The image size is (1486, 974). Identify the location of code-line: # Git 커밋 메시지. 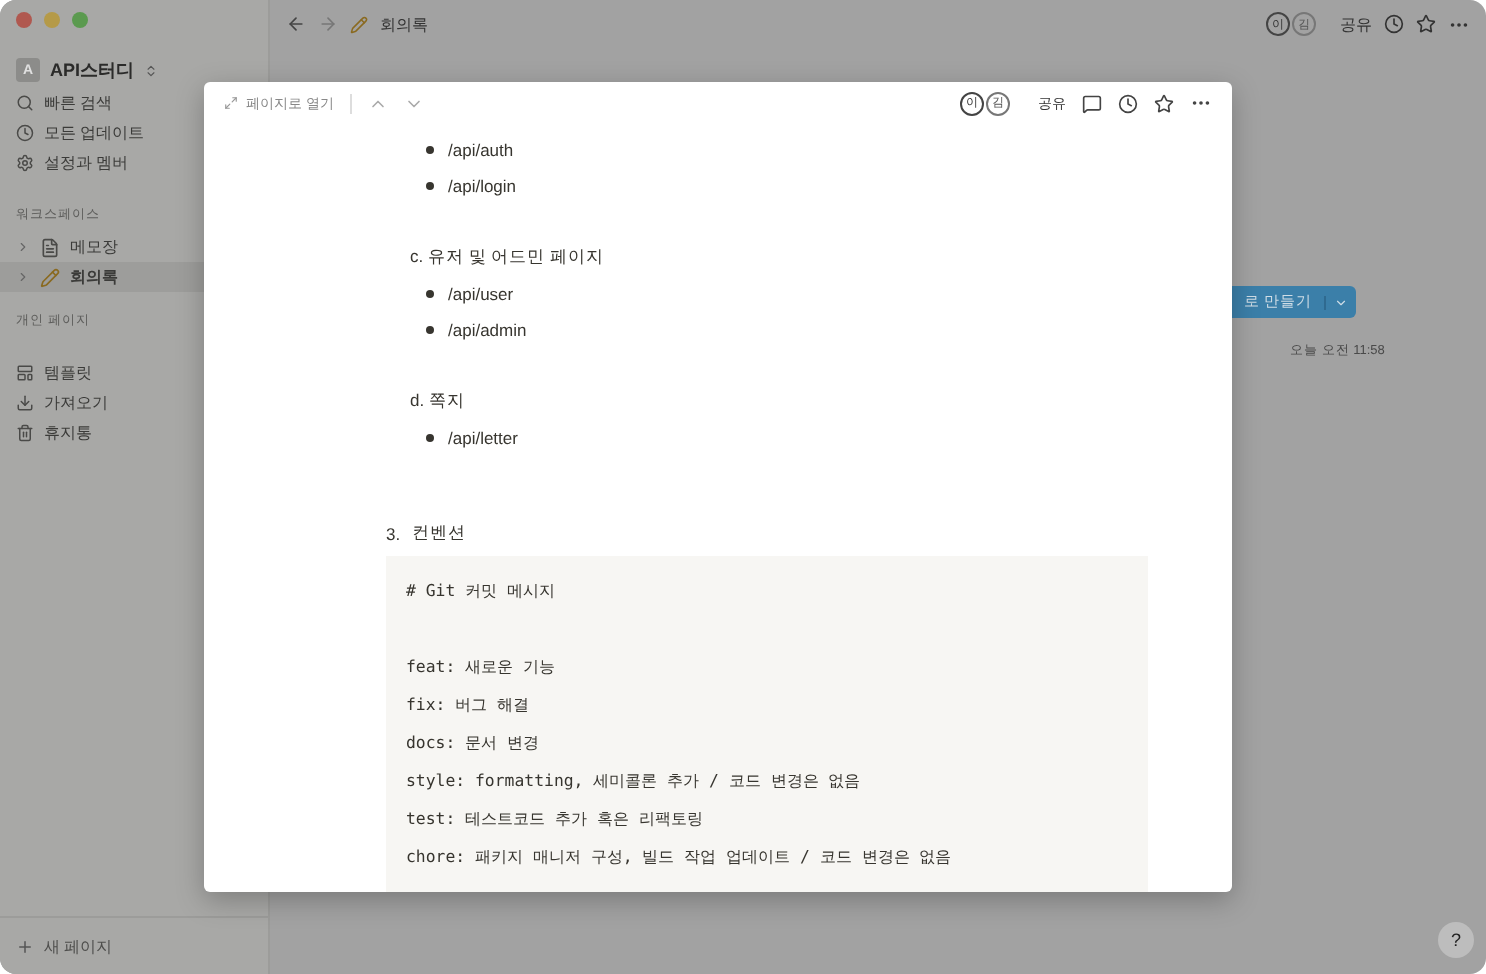
(482, 591).